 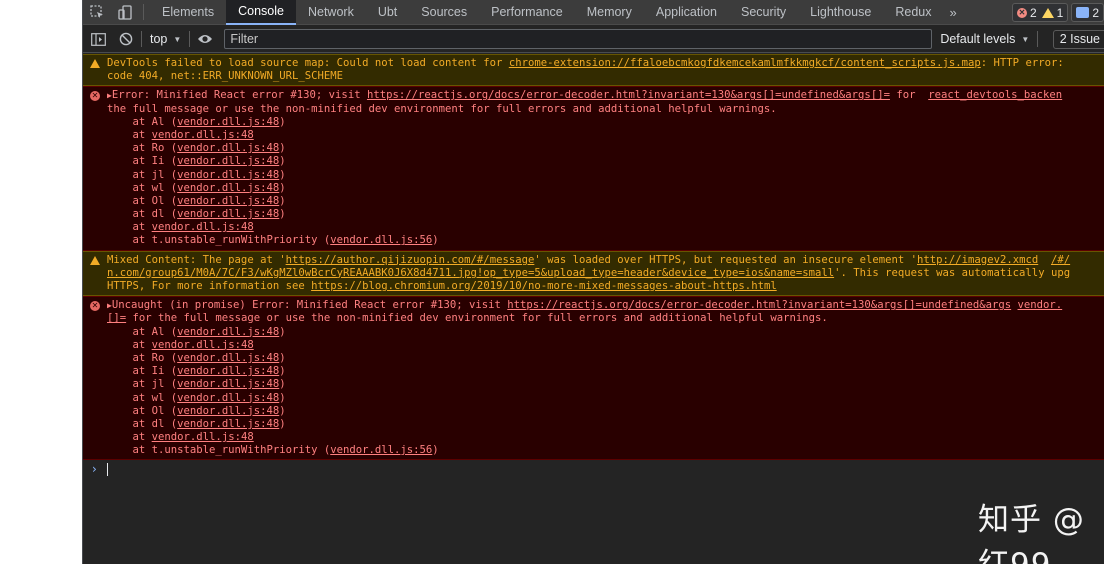 I want to click on message-text: code 404, net::ERR_UNKNOWN_URL_SCHEME, so click(x=225, y=76).